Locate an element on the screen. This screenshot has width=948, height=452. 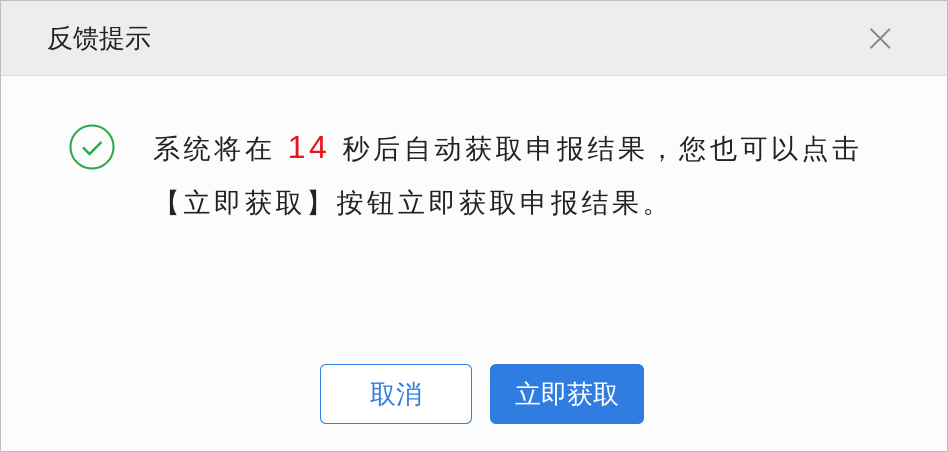
close-button: × is located at coordinates (882, 38).